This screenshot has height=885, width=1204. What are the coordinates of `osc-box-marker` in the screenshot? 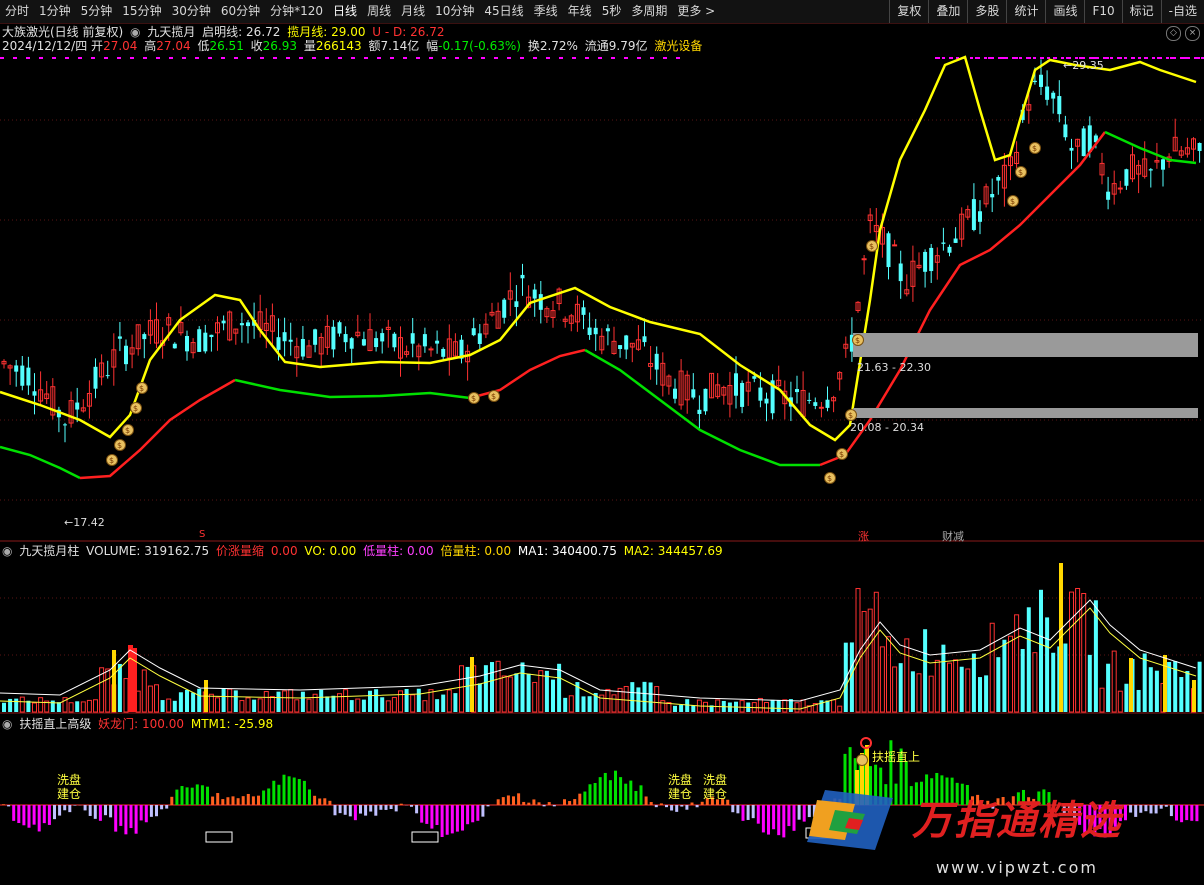 It's located at (219, 837).